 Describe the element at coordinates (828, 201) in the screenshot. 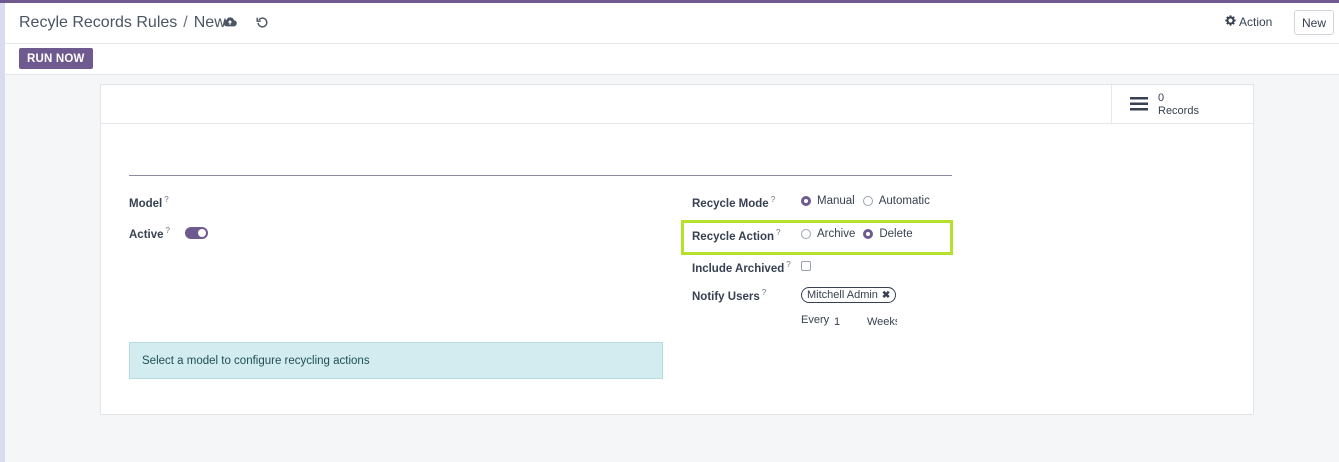

I see `recycle-mode-manual: Manual` at that location.